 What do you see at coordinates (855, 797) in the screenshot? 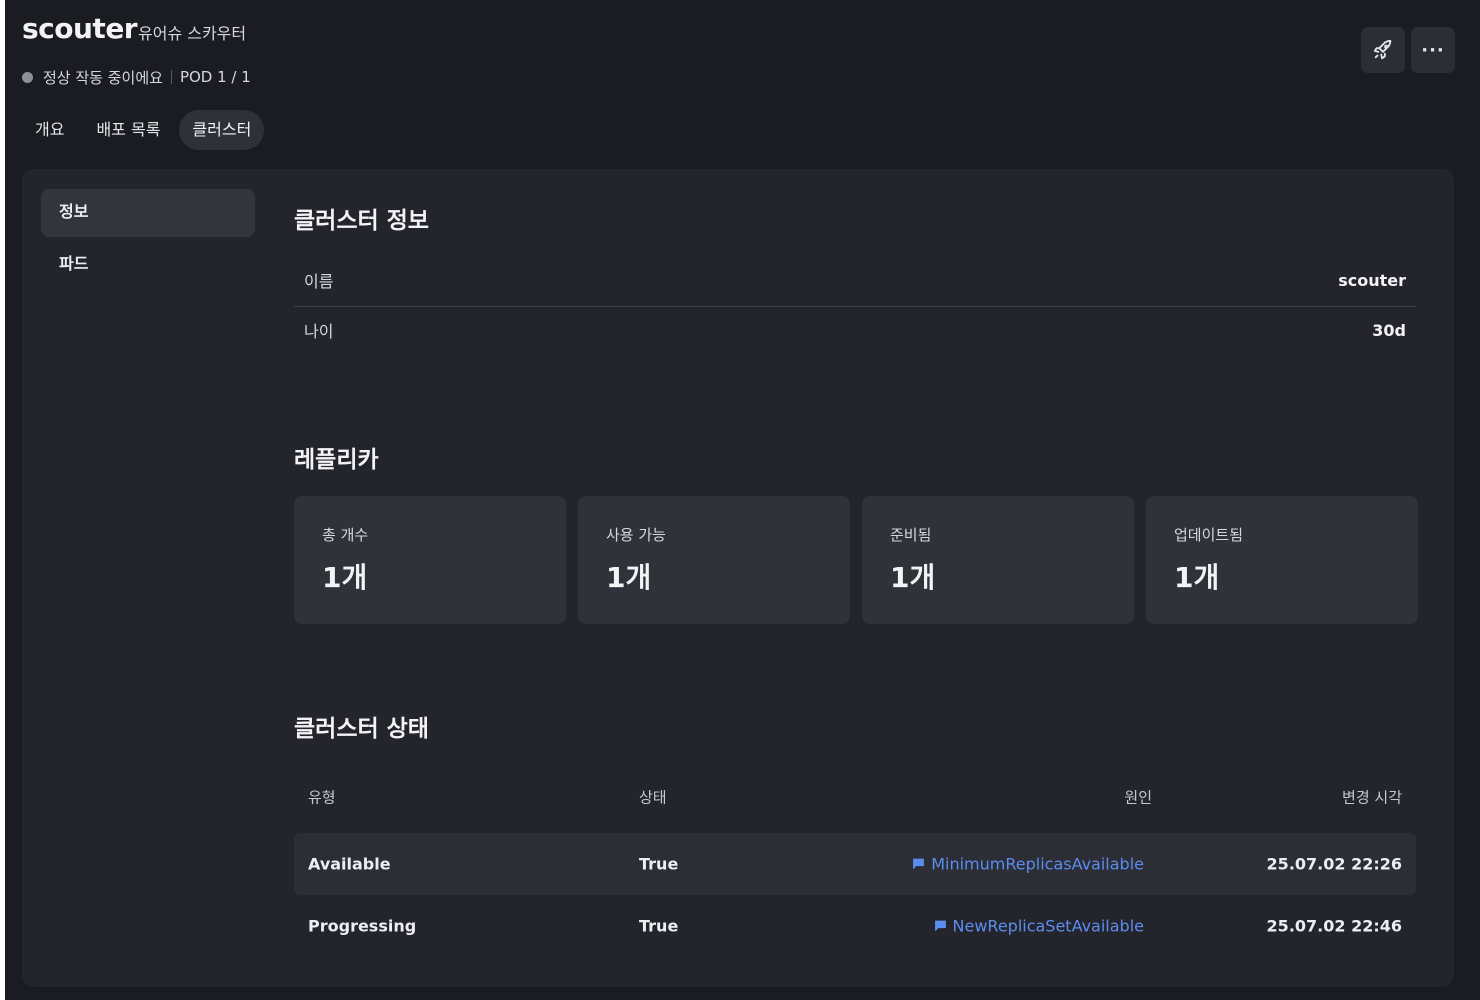
I see `table-header: 유형 상태 원인 변경 시각` at bounding box center [855, 797].